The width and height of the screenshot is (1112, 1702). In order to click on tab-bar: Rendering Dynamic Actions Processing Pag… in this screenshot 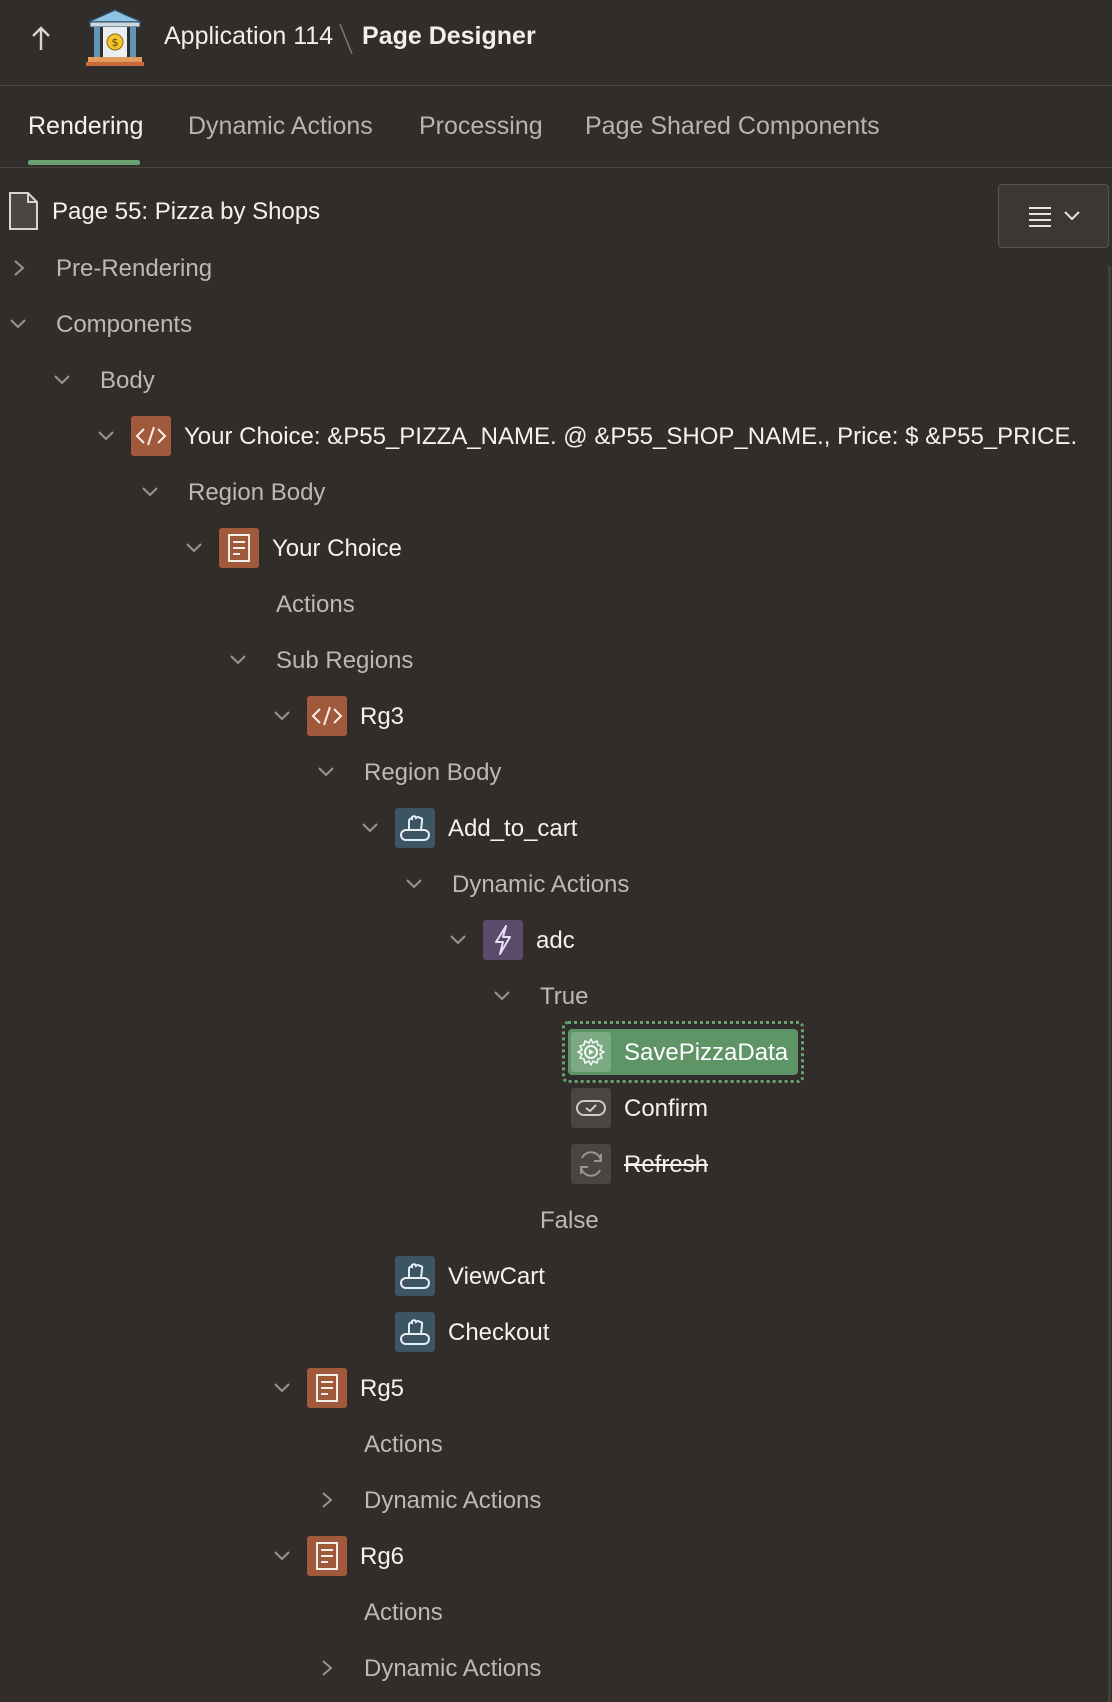, I will do `click(556, 127)`.